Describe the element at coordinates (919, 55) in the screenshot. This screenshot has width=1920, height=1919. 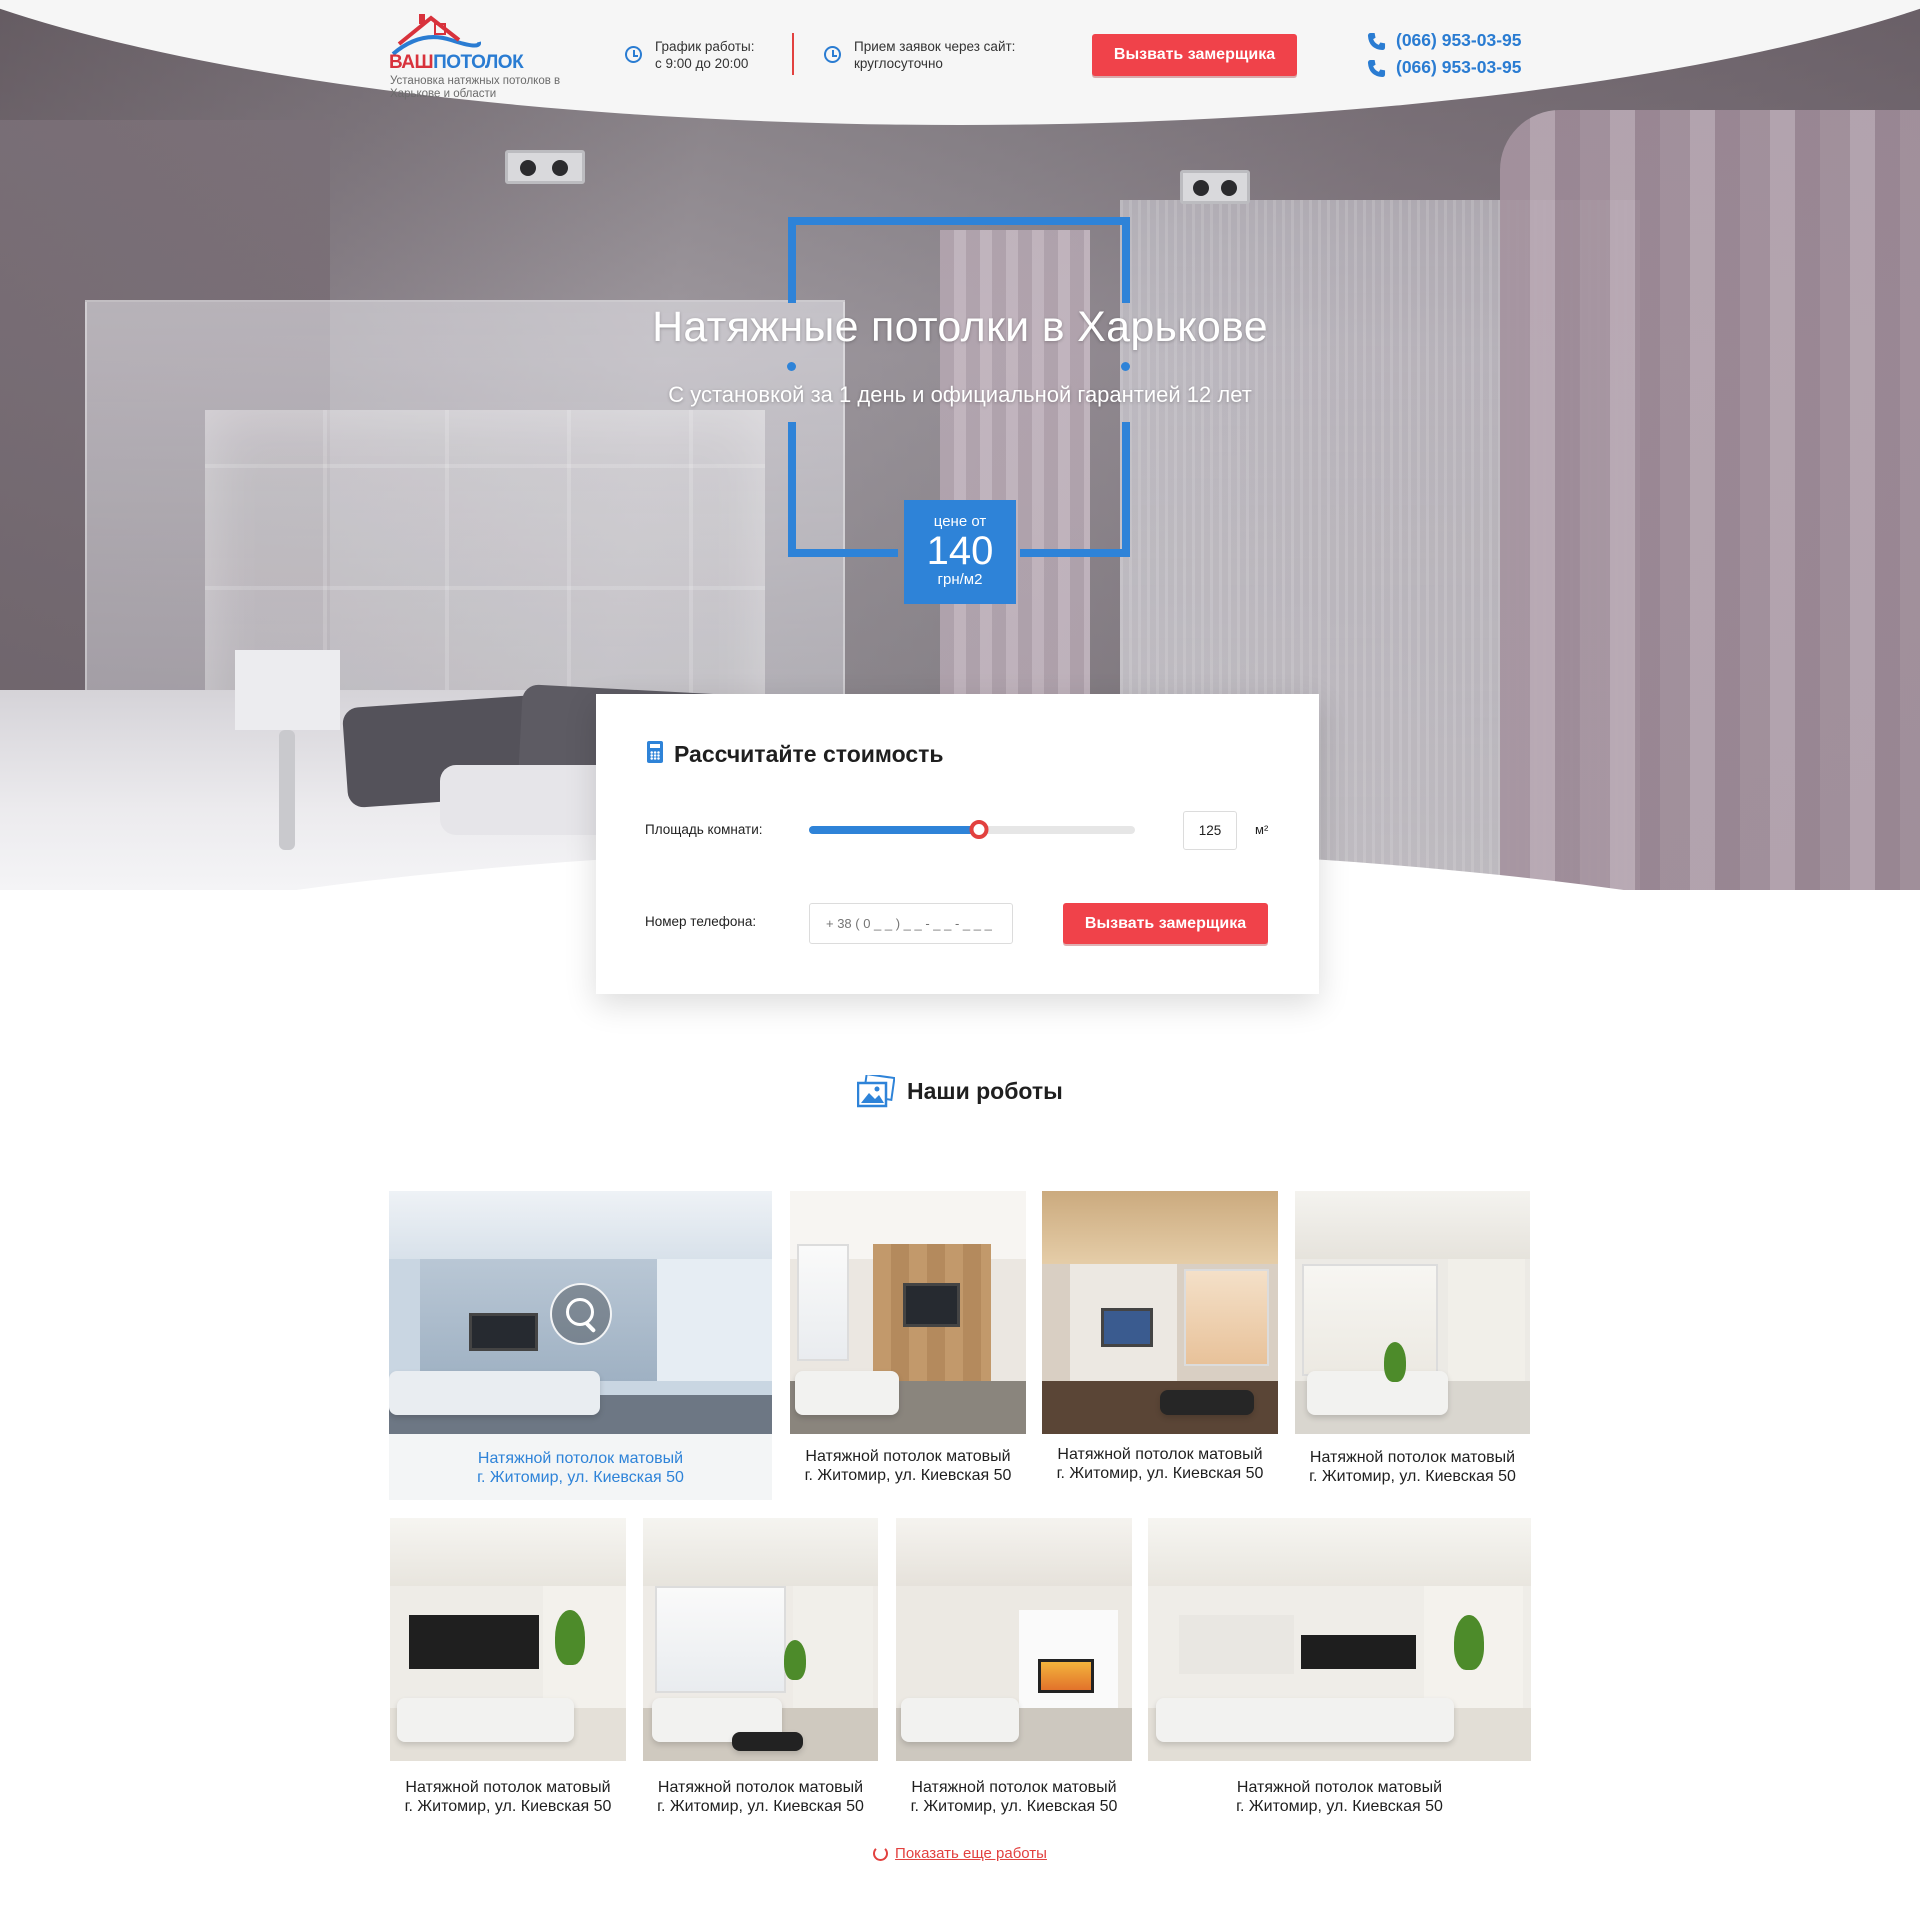
I see `request-hours: Прием заявок через сайт: круглосуточно` at that location.